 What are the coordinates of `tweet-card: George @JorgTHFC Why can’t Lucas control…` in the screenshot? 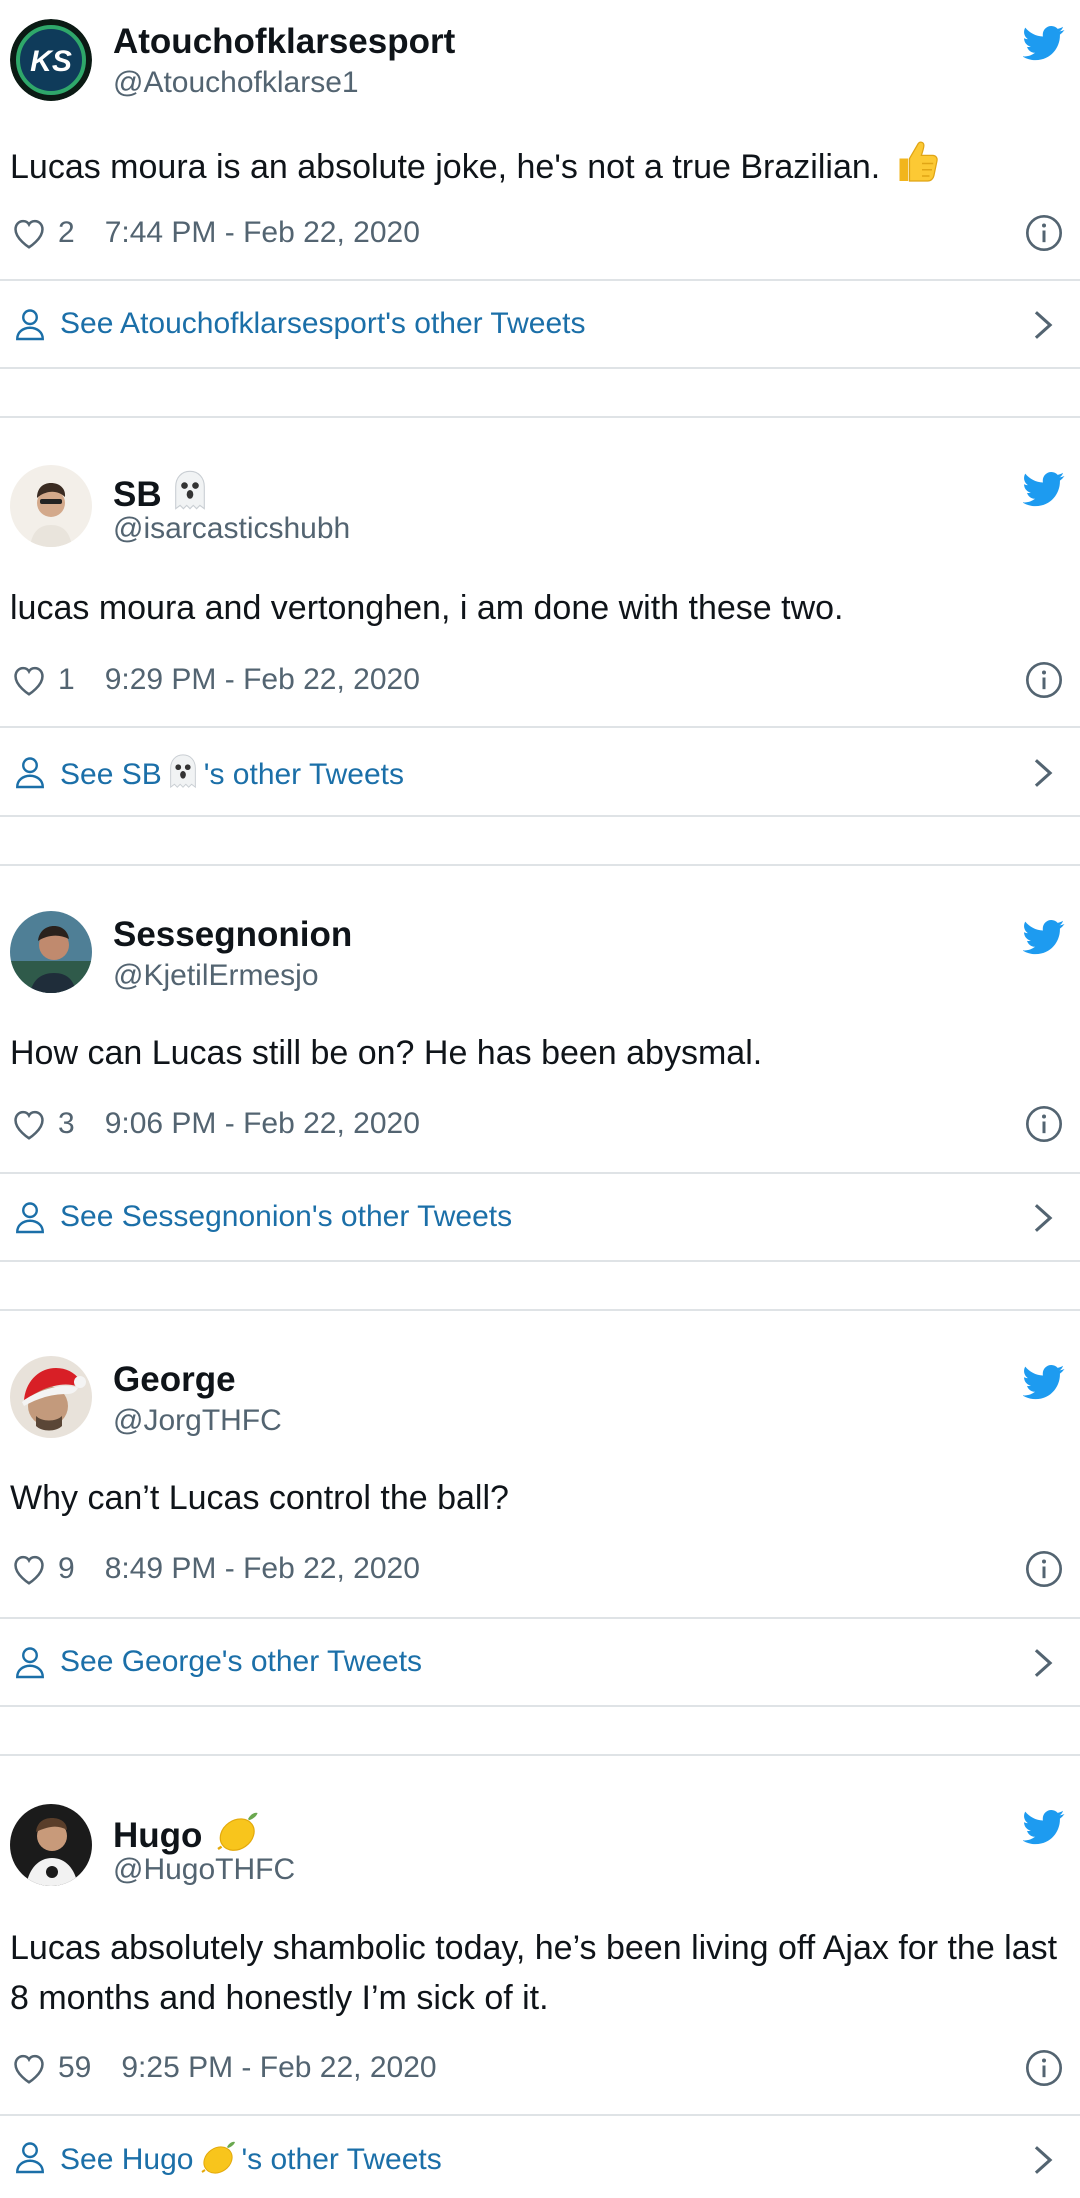 It's located at (540, 1465).